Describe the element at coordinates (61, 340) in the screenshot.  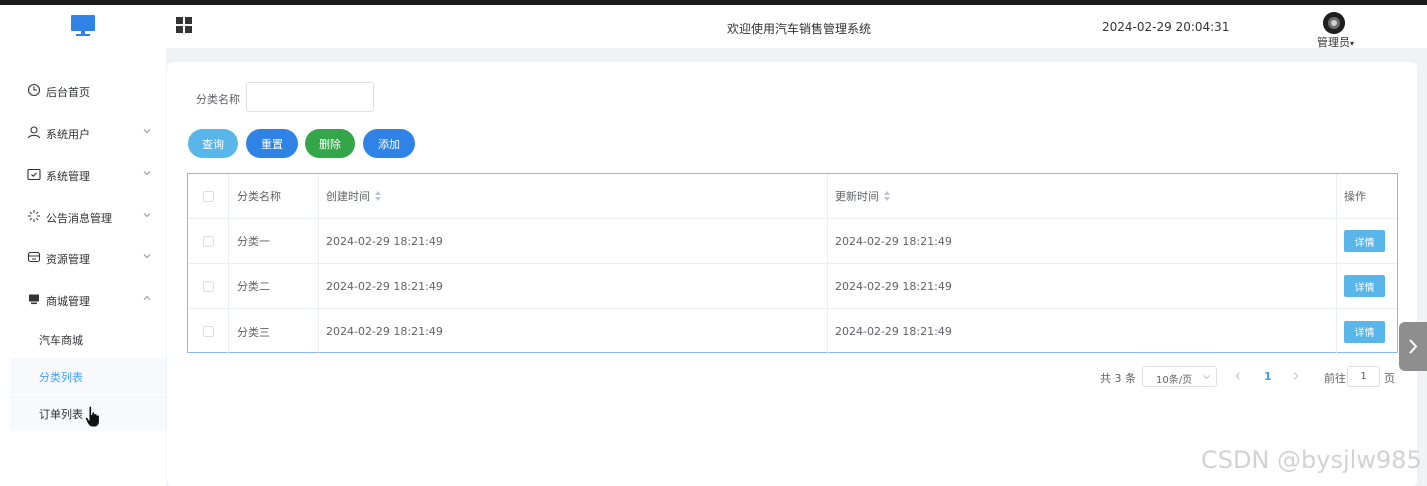
I see `sidebar-subitem-label: 汽车商城` at that location.